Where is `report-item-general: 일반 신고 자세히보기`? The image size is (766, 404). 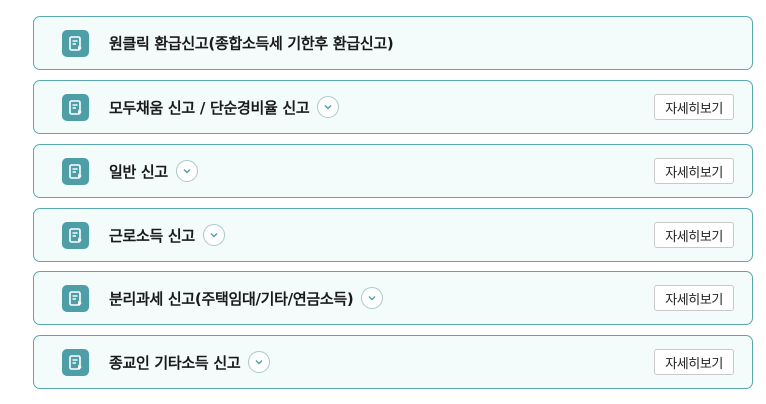 report-item-general: 일반 신고 자세히보기 is located at coordinates (393, 171).